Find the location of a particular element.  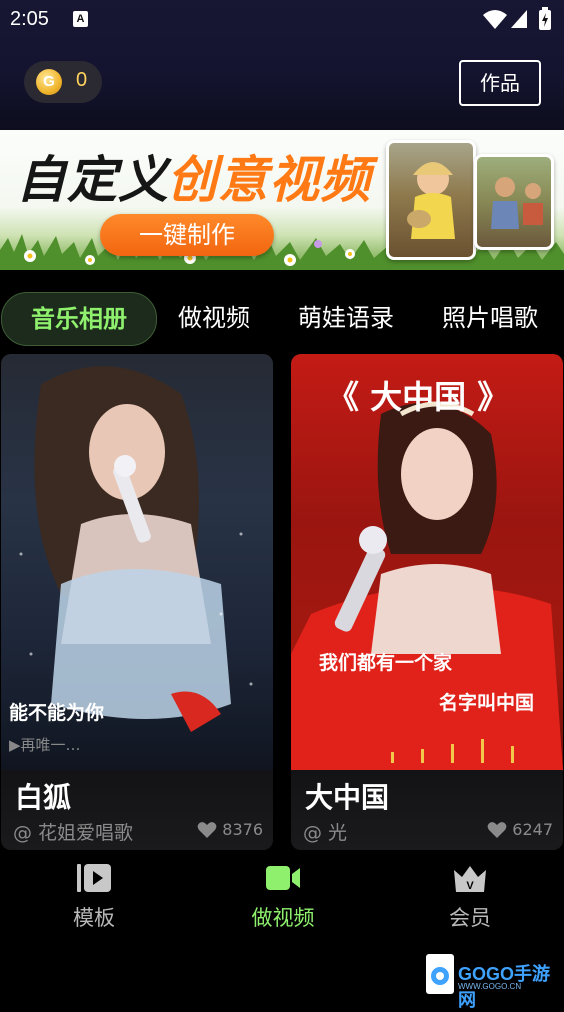

watermark-subtext: WWW.GOGO.CN is located at coordinates (490, 986).